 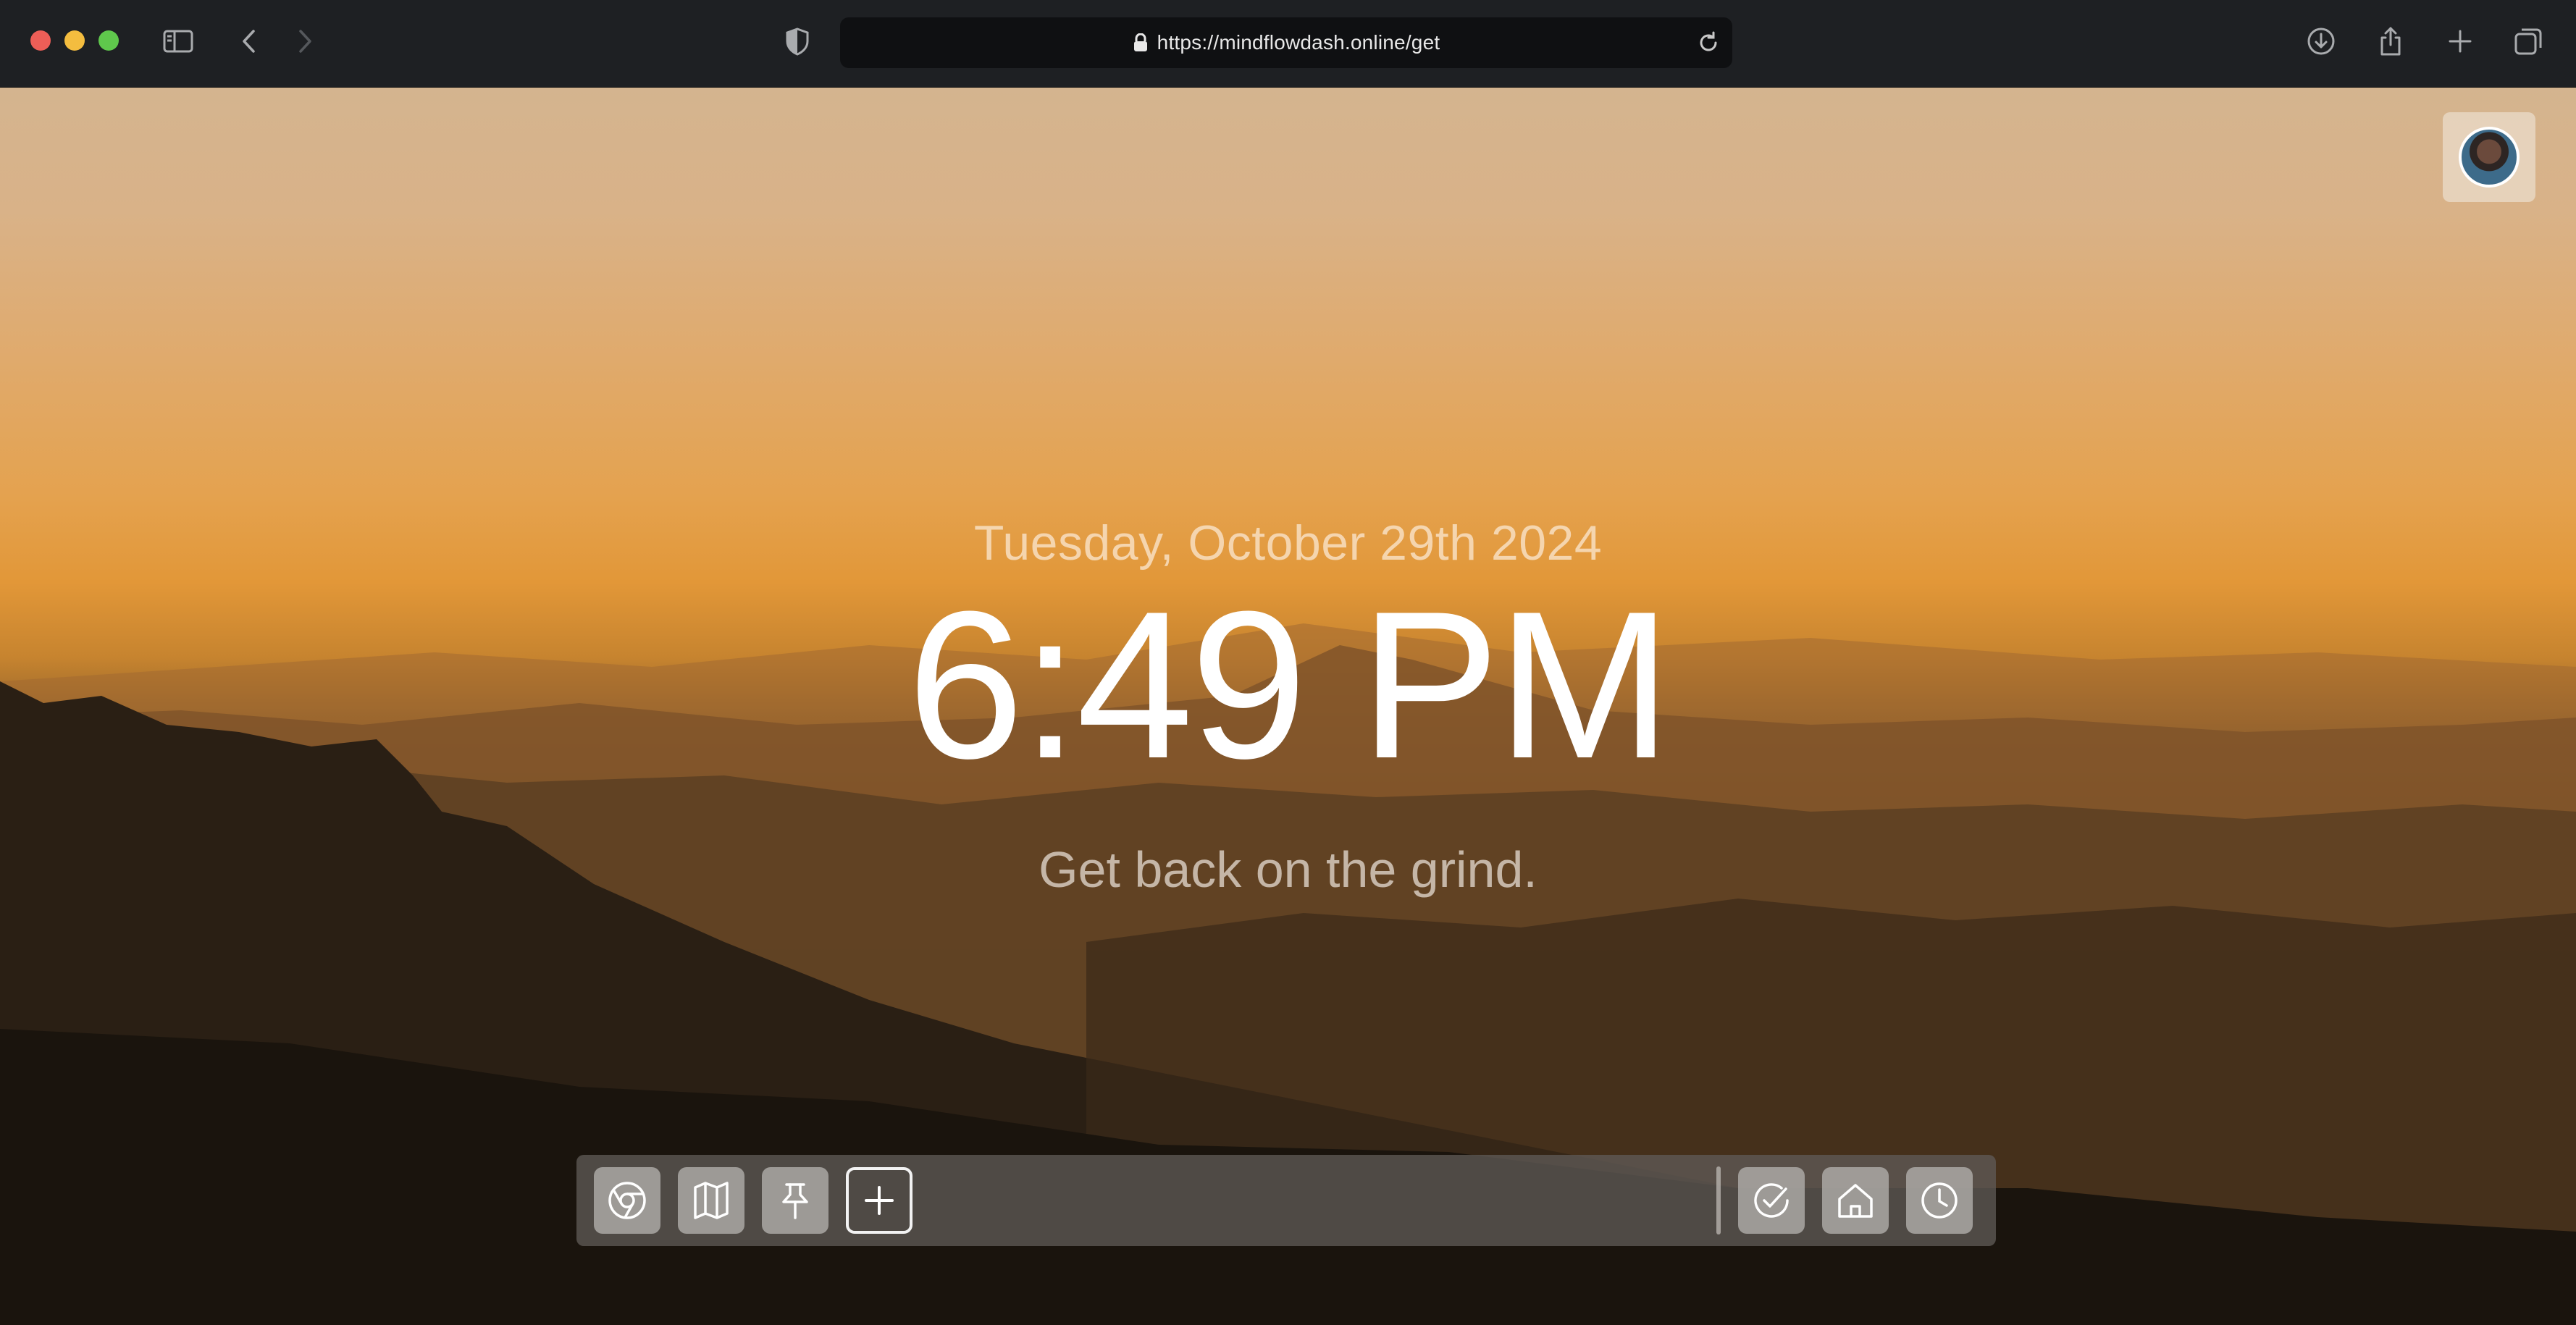 I want to click on add-shortcut-button, so click(x=879, y=1200).